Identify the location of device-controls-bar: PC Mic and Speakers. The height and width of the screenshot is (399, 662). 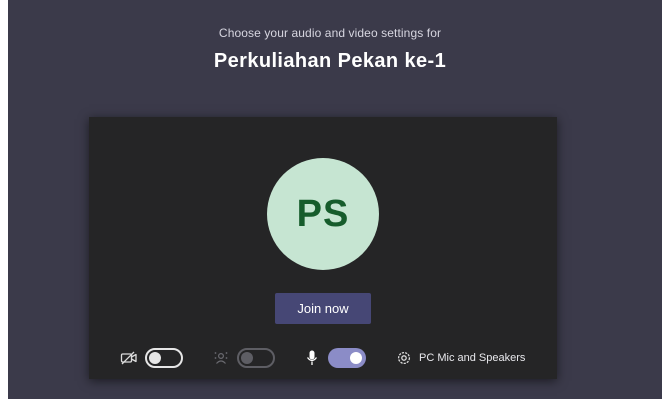
(323, 358).